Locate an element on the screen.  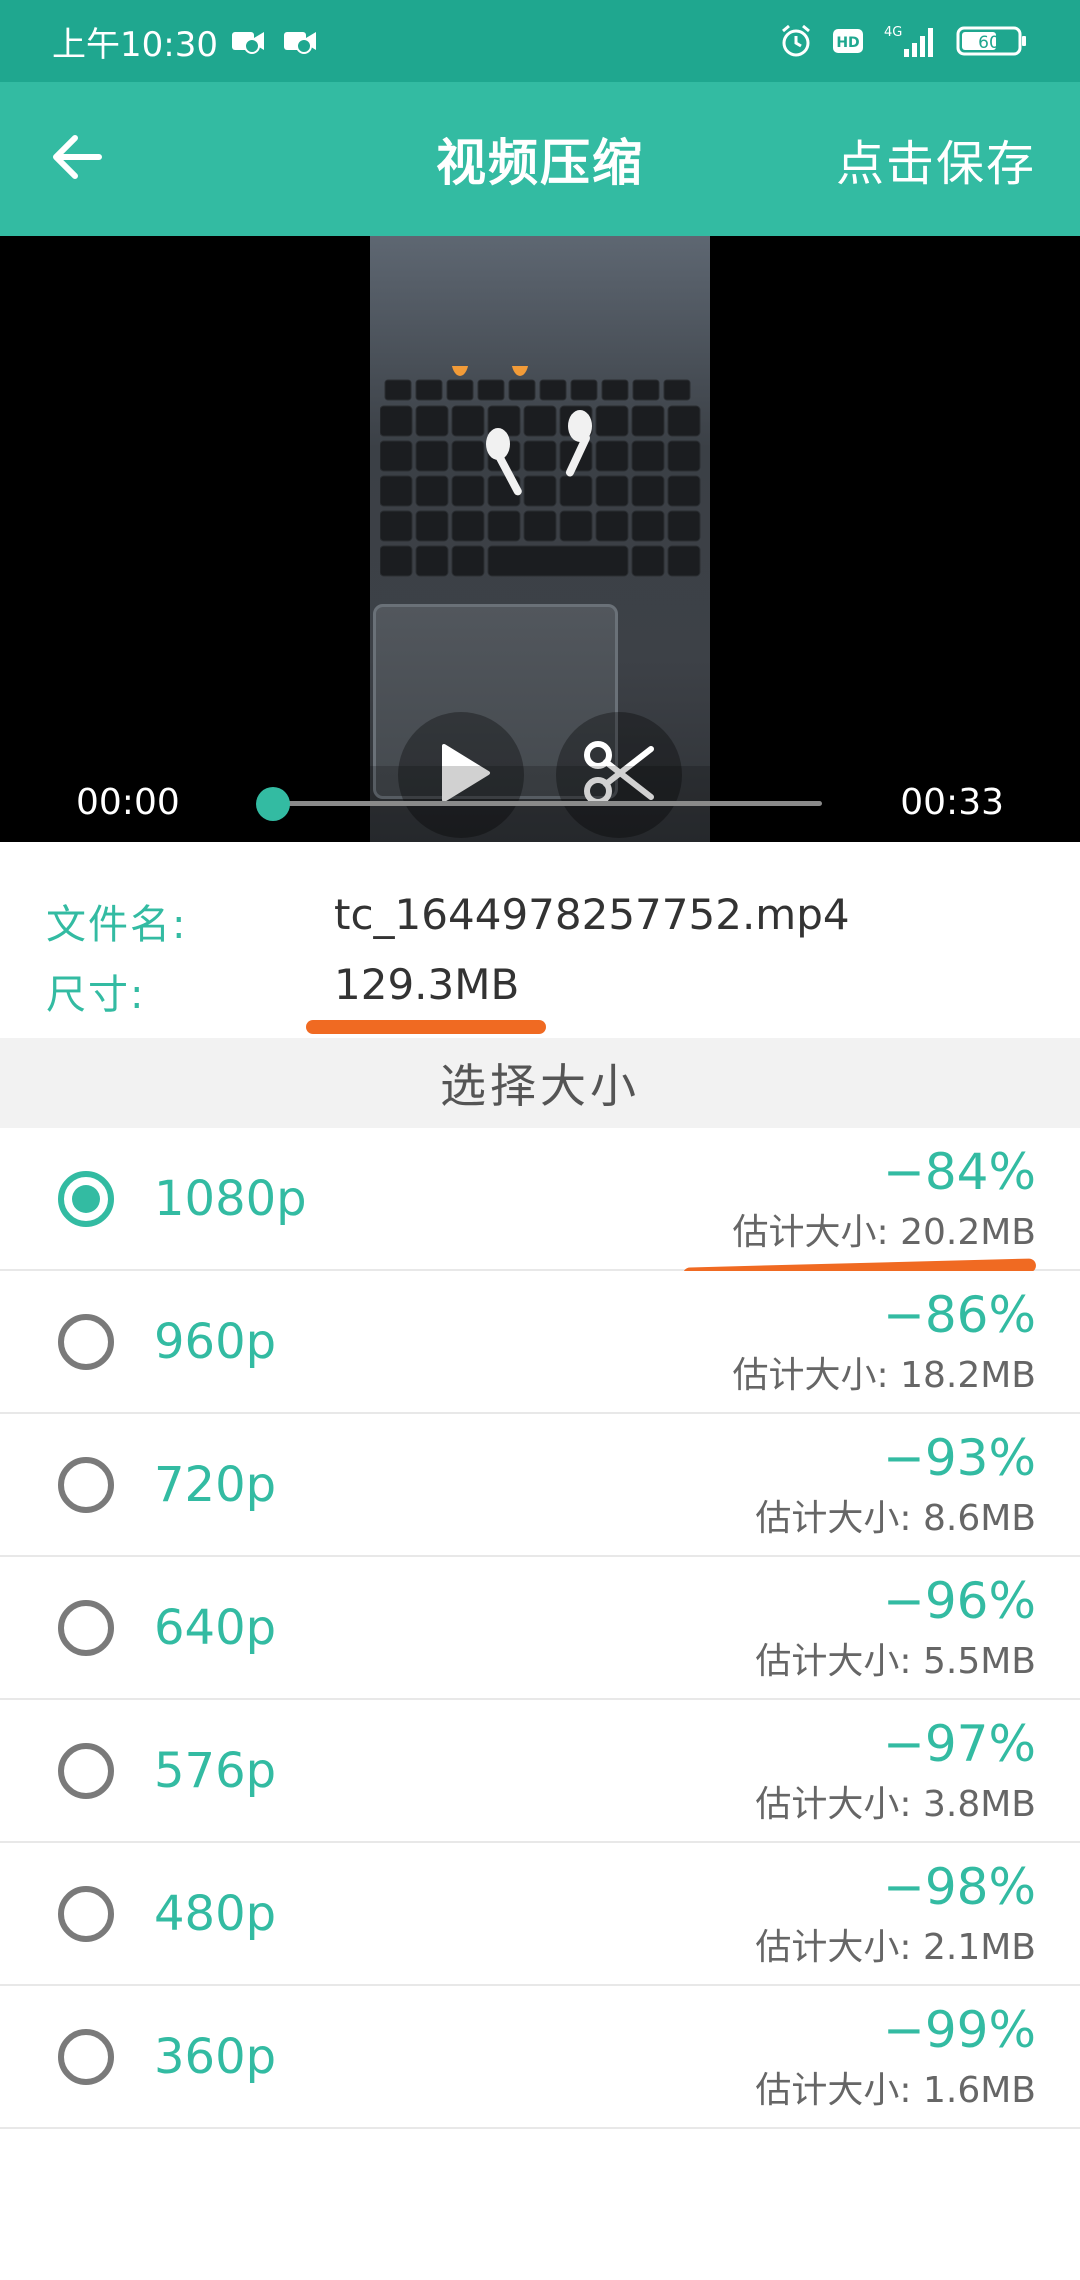
status-bar: 上午10:30 HD 4G 60 is located at coordinates (540, 41).